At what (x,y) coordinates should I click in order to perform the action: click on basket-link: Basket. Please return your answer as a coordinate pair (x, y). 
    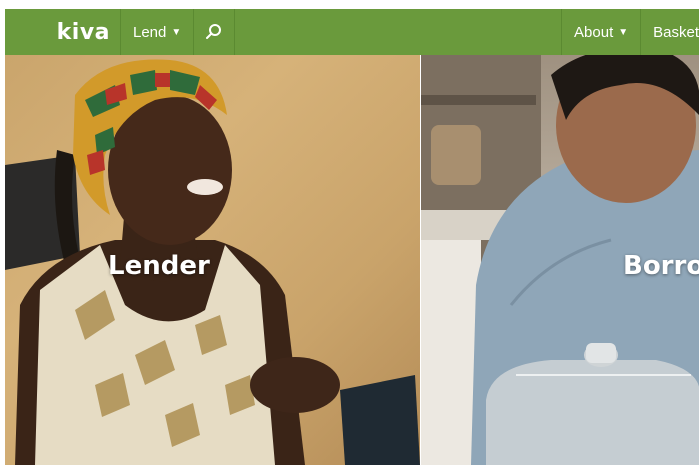
    Looking at the image, I should click on (669, 32).